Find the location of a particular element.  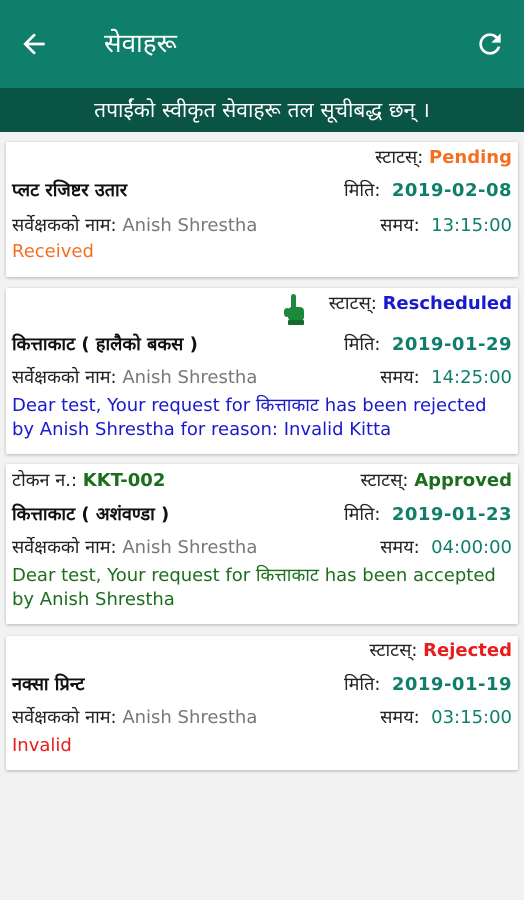

status-message: Received is located at coordinates (53, 251).